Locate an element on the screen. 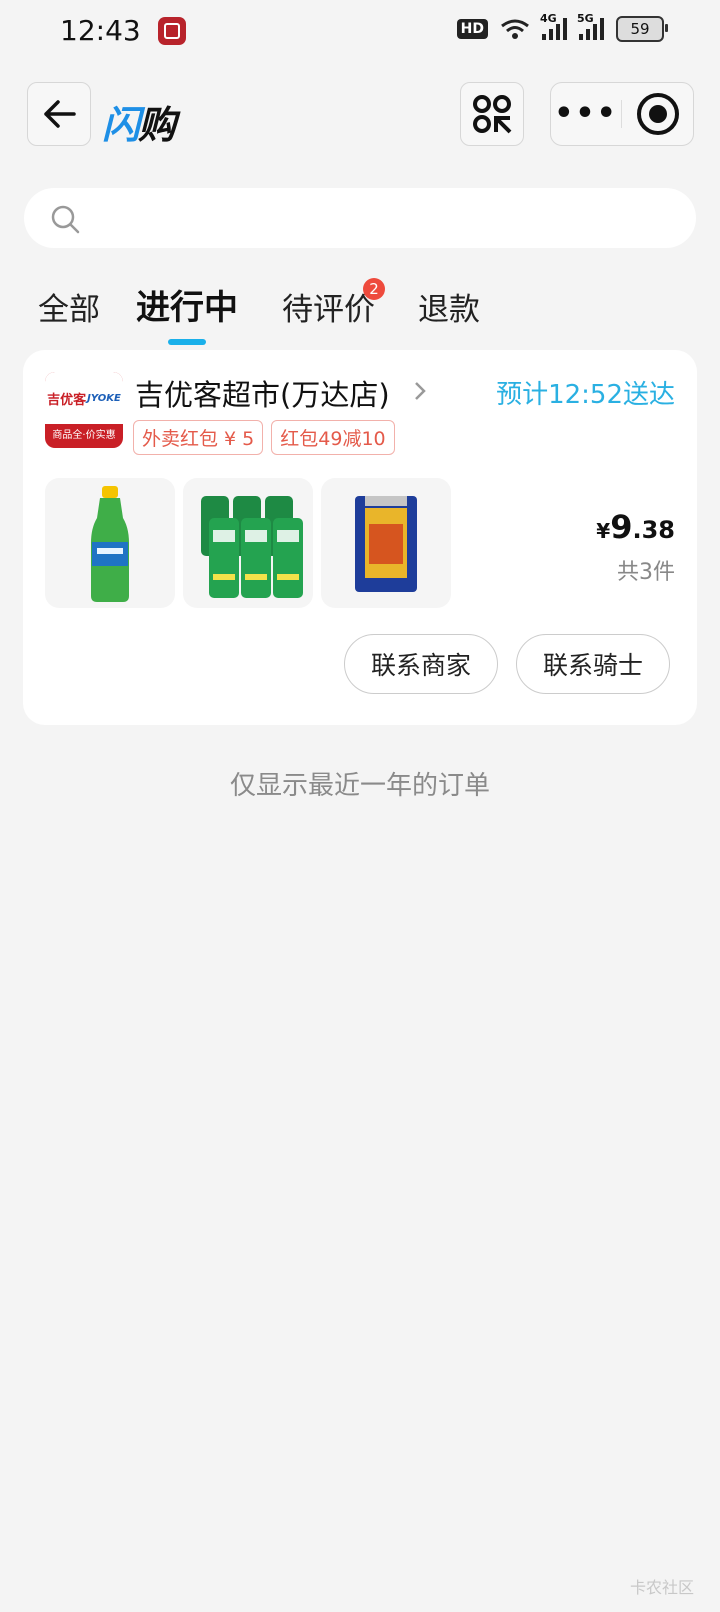 The width and height of the screenshot is (720, 1612). brand-char-2: 购 is located at coordinates (157, 125).